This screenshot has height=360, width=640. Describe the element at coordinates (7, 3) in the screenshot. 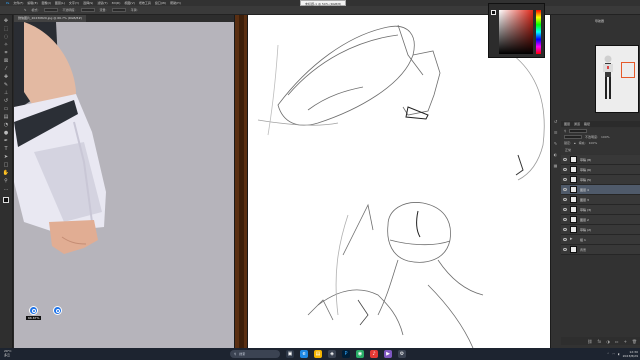

I see `ps-logo: Ps` at that location.